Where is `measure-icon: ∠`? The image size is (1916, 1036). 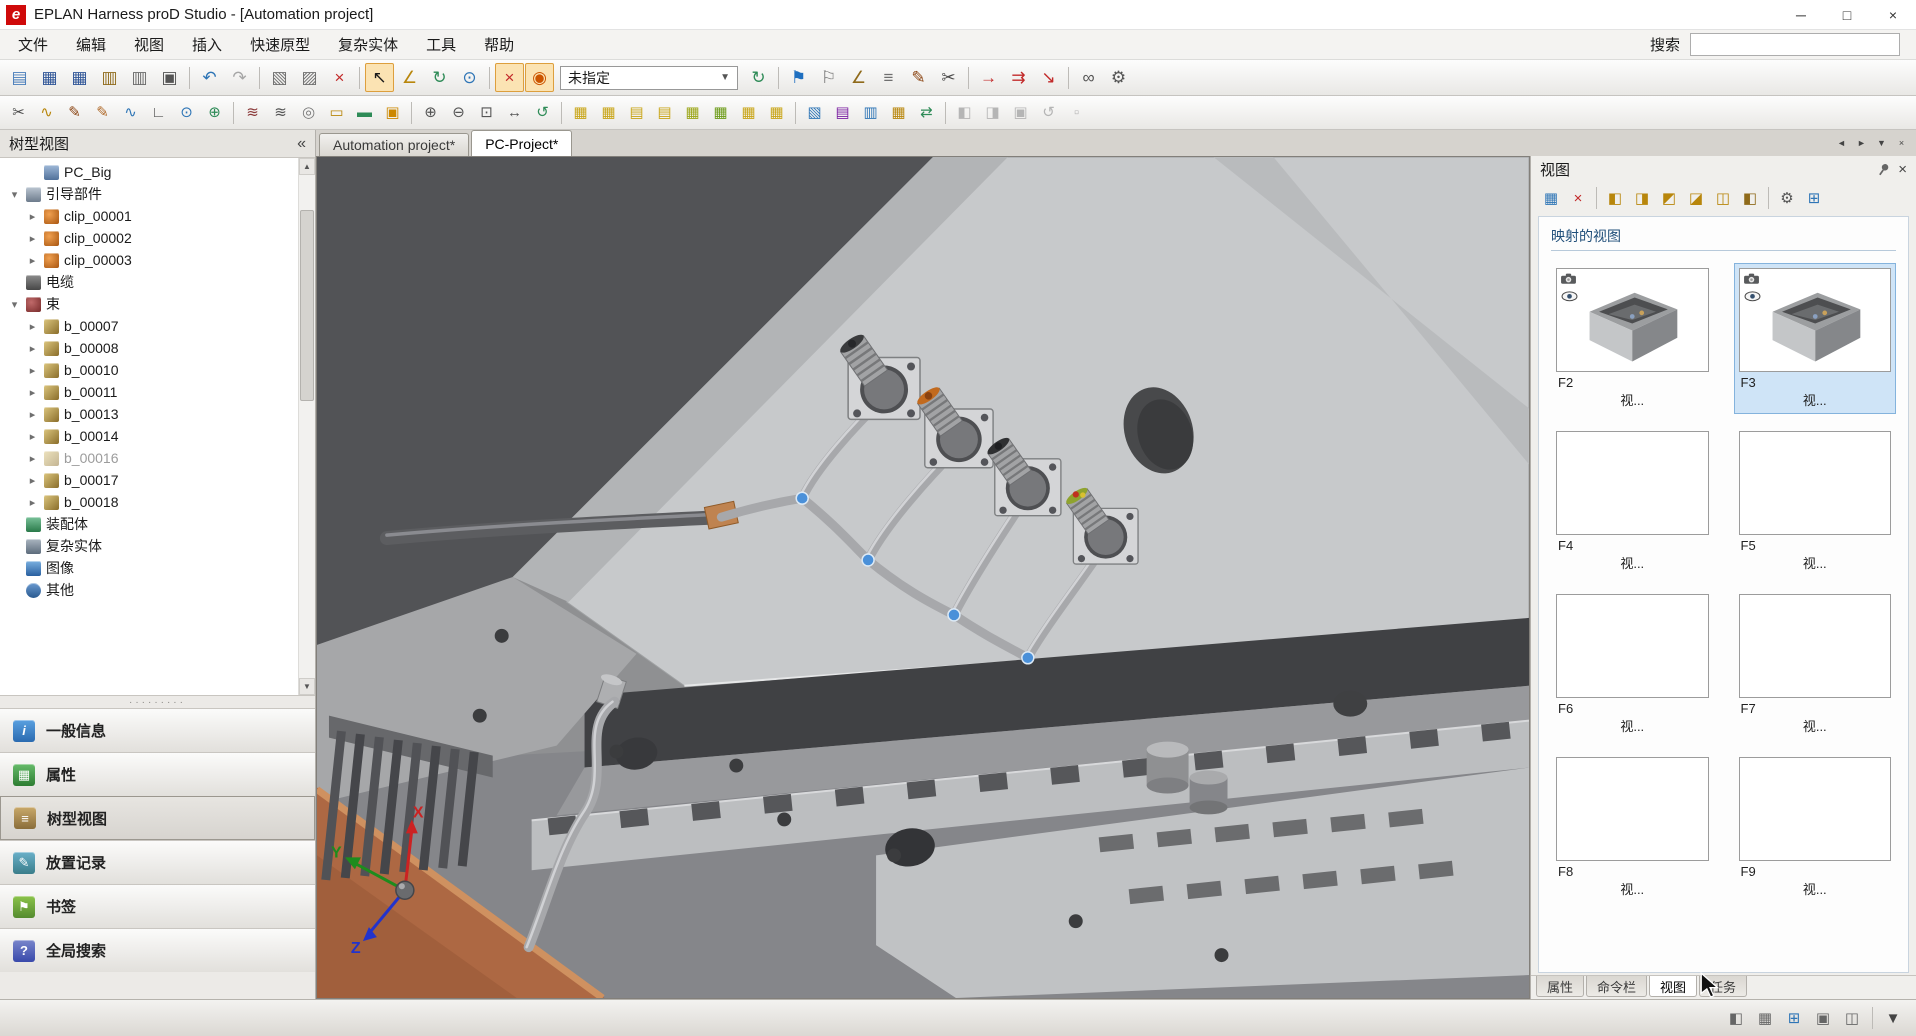 measure-icon: ∠ is located at coordinates (858, 77).